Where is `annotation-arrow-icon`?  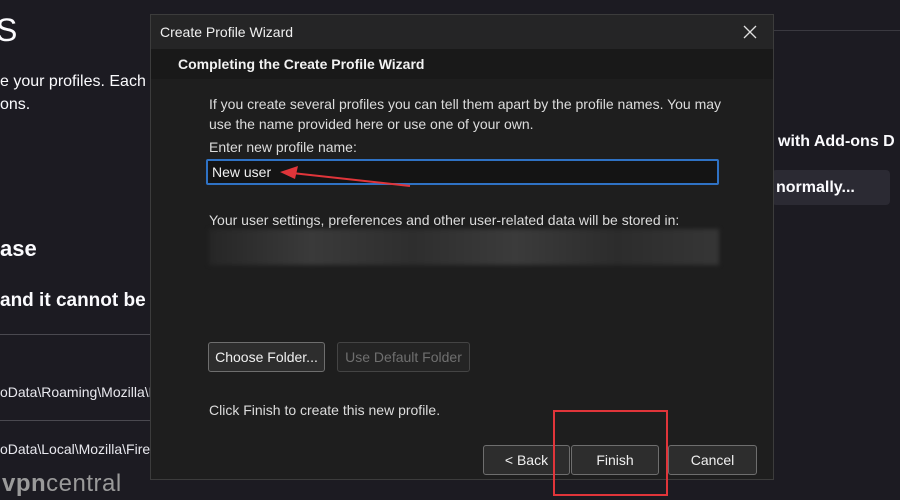 annotation-arrow-icon is located at coordinates (345, 176).